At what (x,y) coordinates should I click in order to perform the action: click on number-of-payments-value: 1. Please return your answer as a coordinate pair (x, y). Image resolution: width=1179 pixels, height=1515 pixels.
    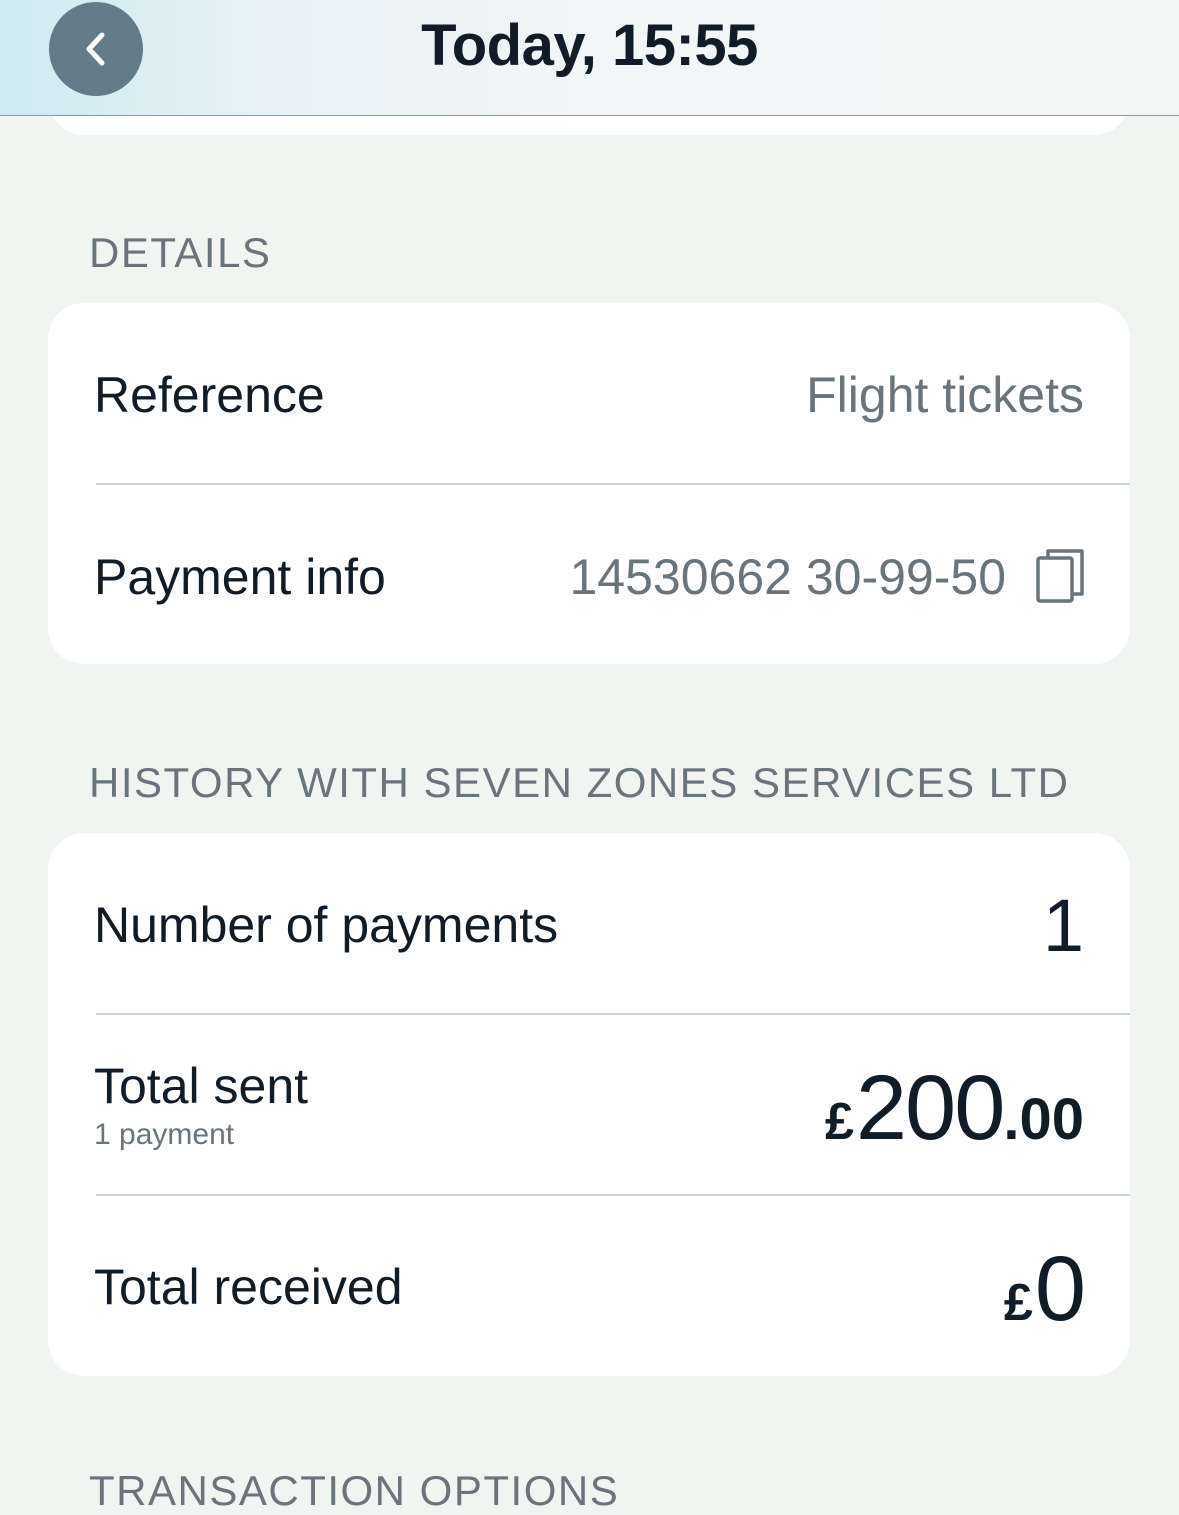
    Looking at the image, I should click on (1063, 925).